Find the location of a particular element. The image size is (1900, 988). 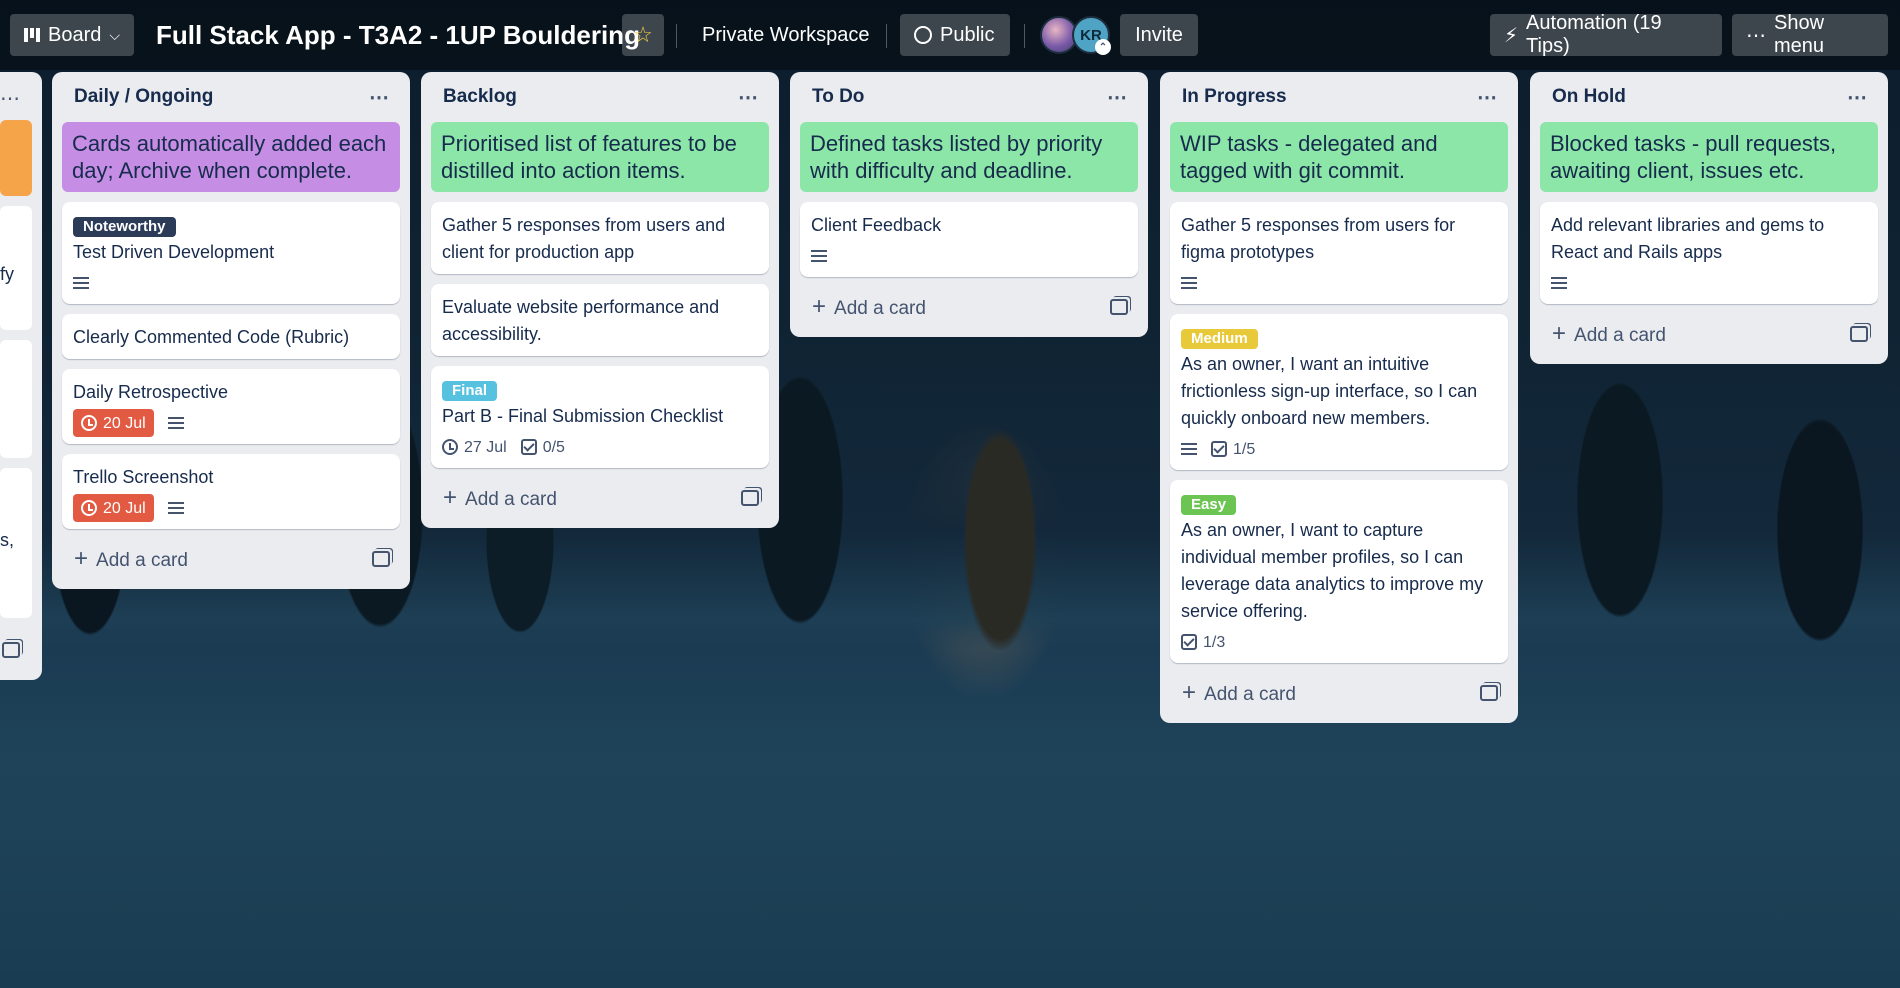

date: 27 Jul is located at coordinates (485, 447).